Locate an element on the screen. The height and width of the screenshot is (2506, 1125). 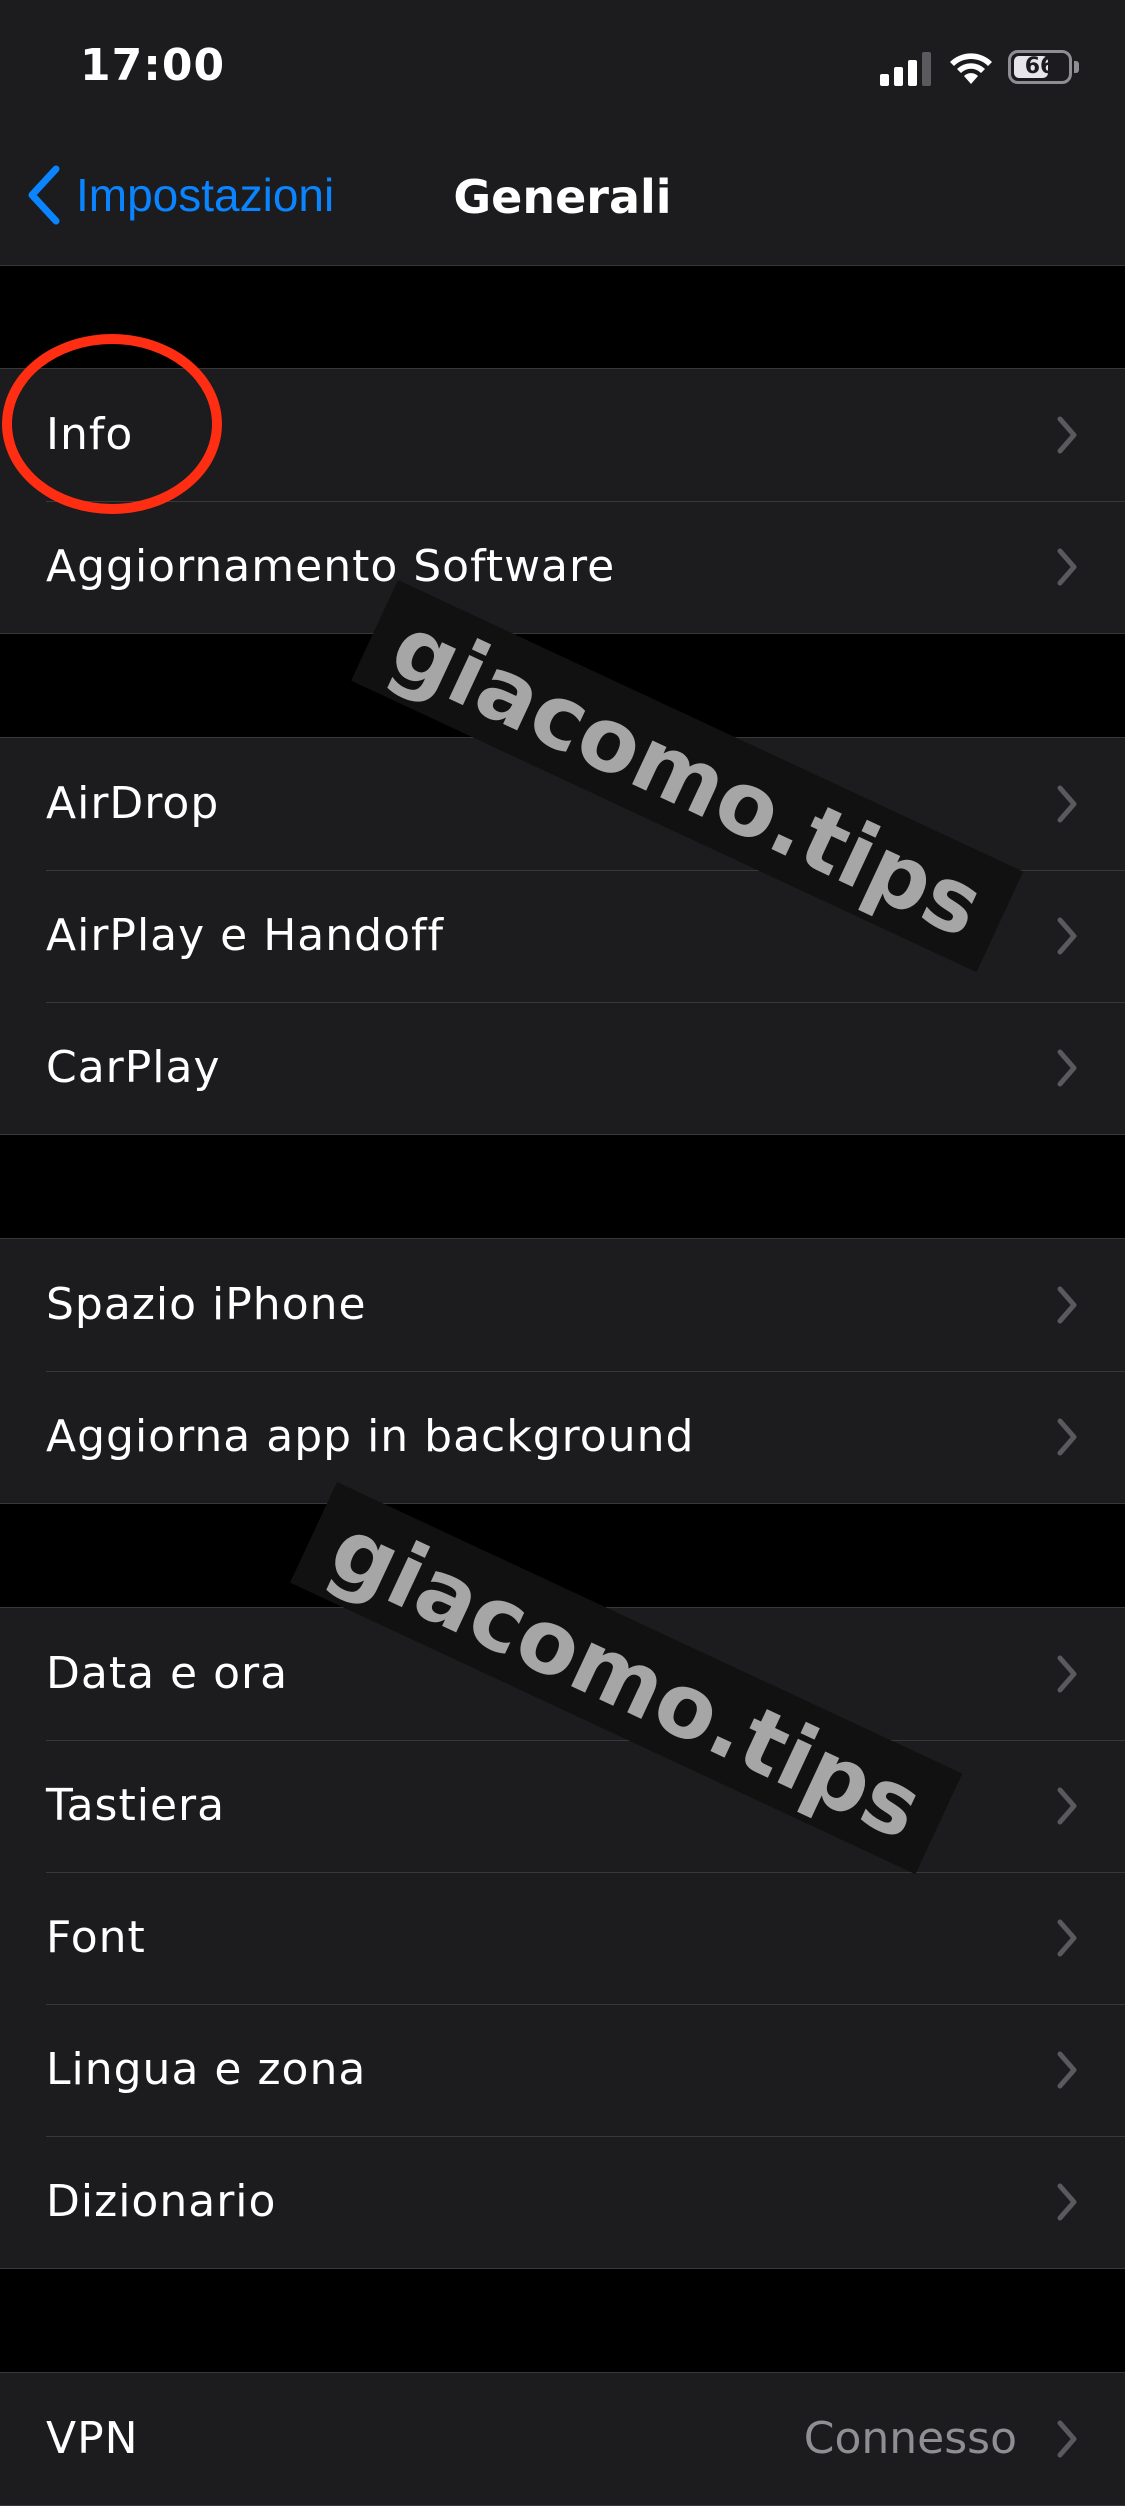
settings-row-dictionary: Dizionario is located at coordinates (562, 2202).